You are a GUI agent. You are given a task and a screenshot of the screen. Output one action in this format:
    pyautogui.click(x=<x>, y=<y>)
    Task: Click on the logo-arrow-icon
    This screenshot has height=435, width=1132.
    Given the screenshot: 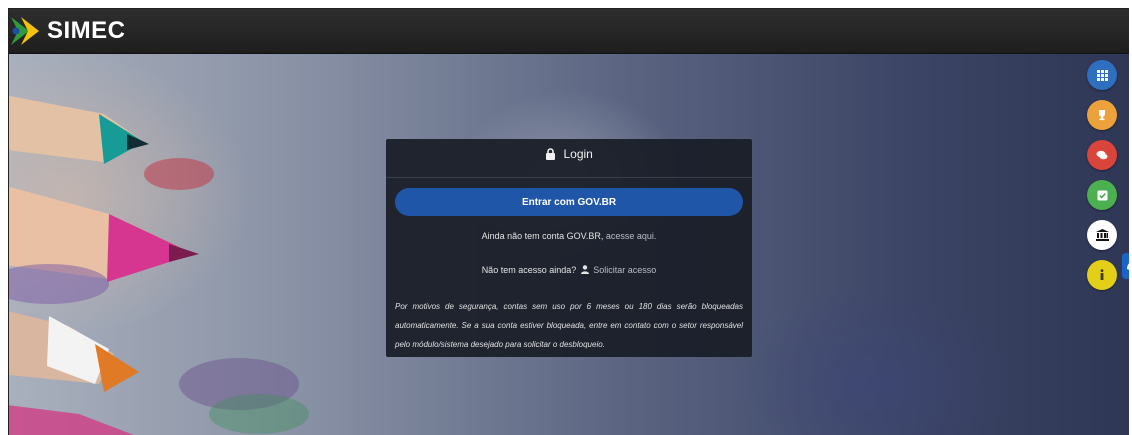 What is the action you would take?
    pyautogui.click(x=25, y=31)
    